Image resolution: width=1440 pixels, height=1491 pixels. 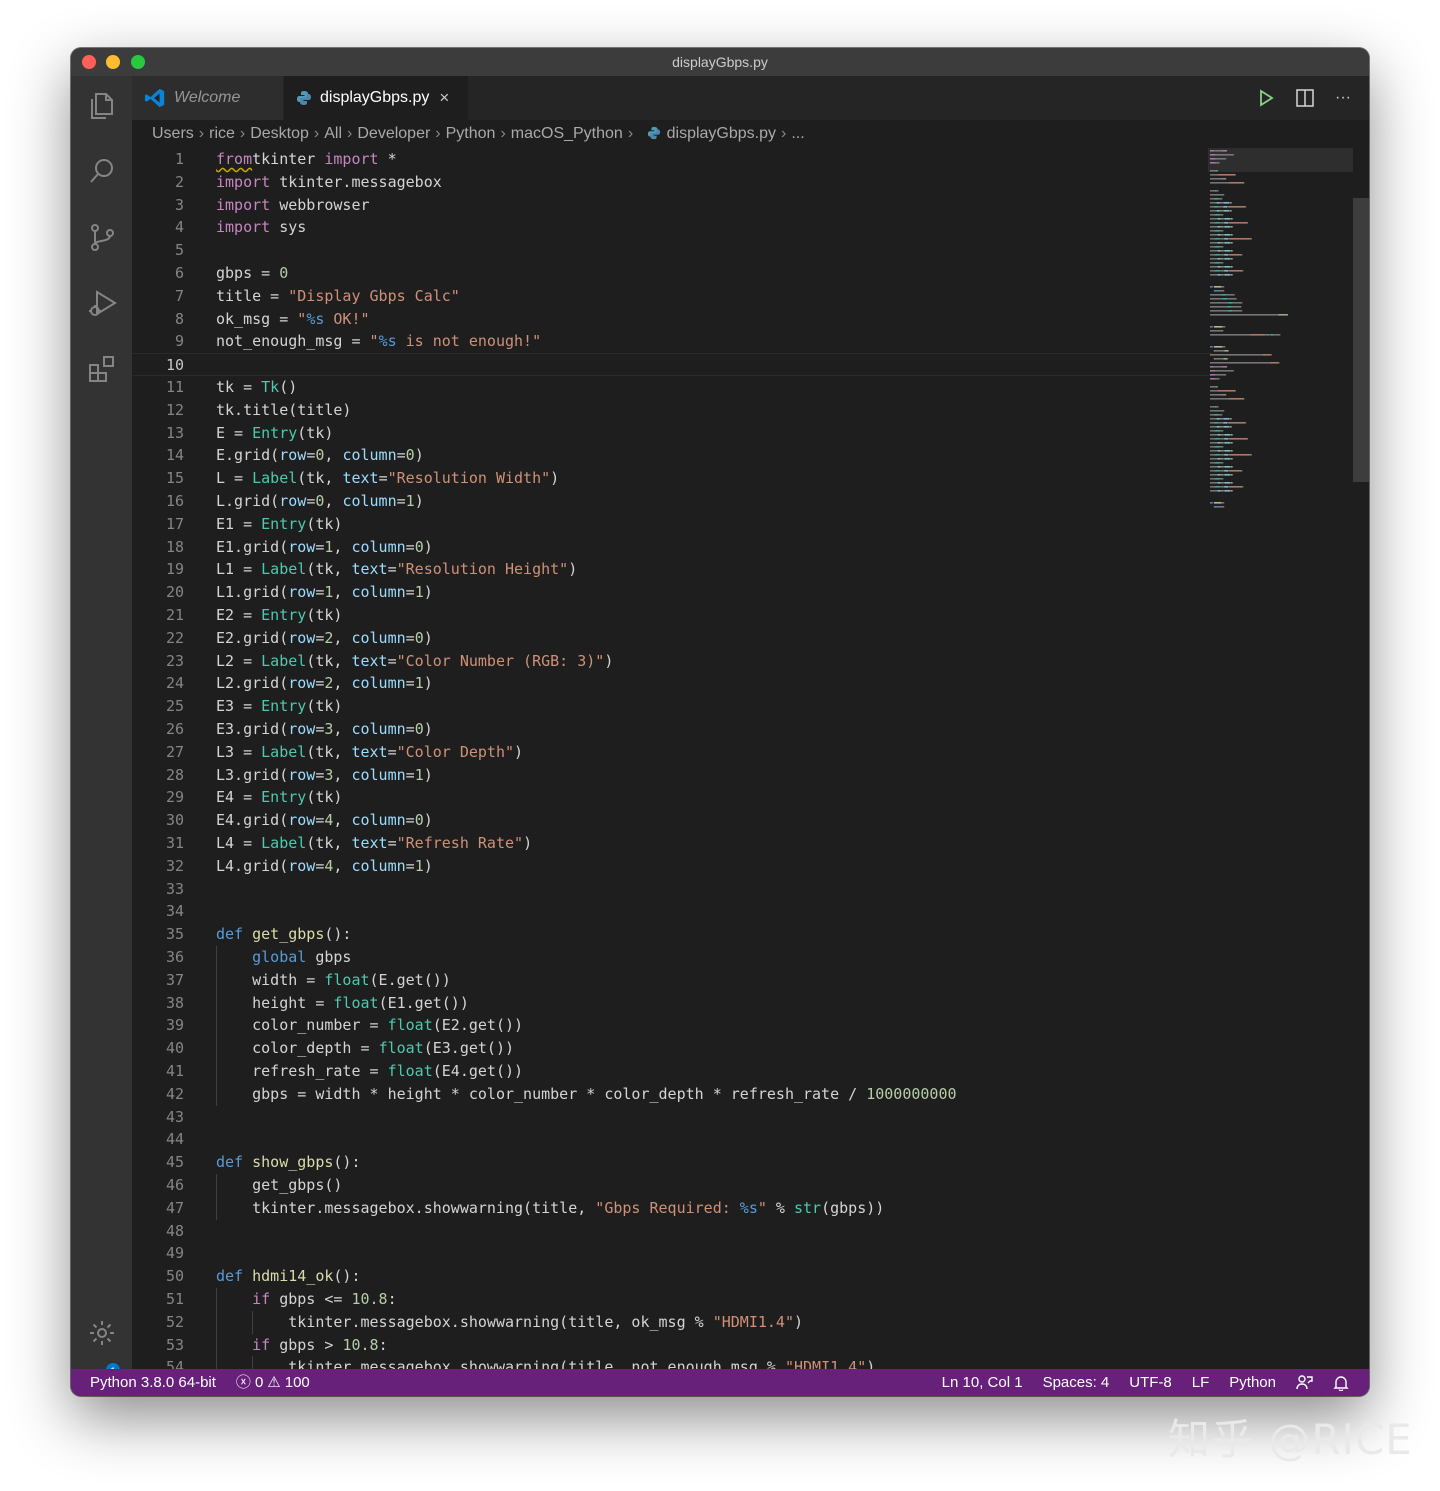 I want to click on code-line: 27 L3 = Label(tk, text="Color Depth"), so click(x=672, y=752).